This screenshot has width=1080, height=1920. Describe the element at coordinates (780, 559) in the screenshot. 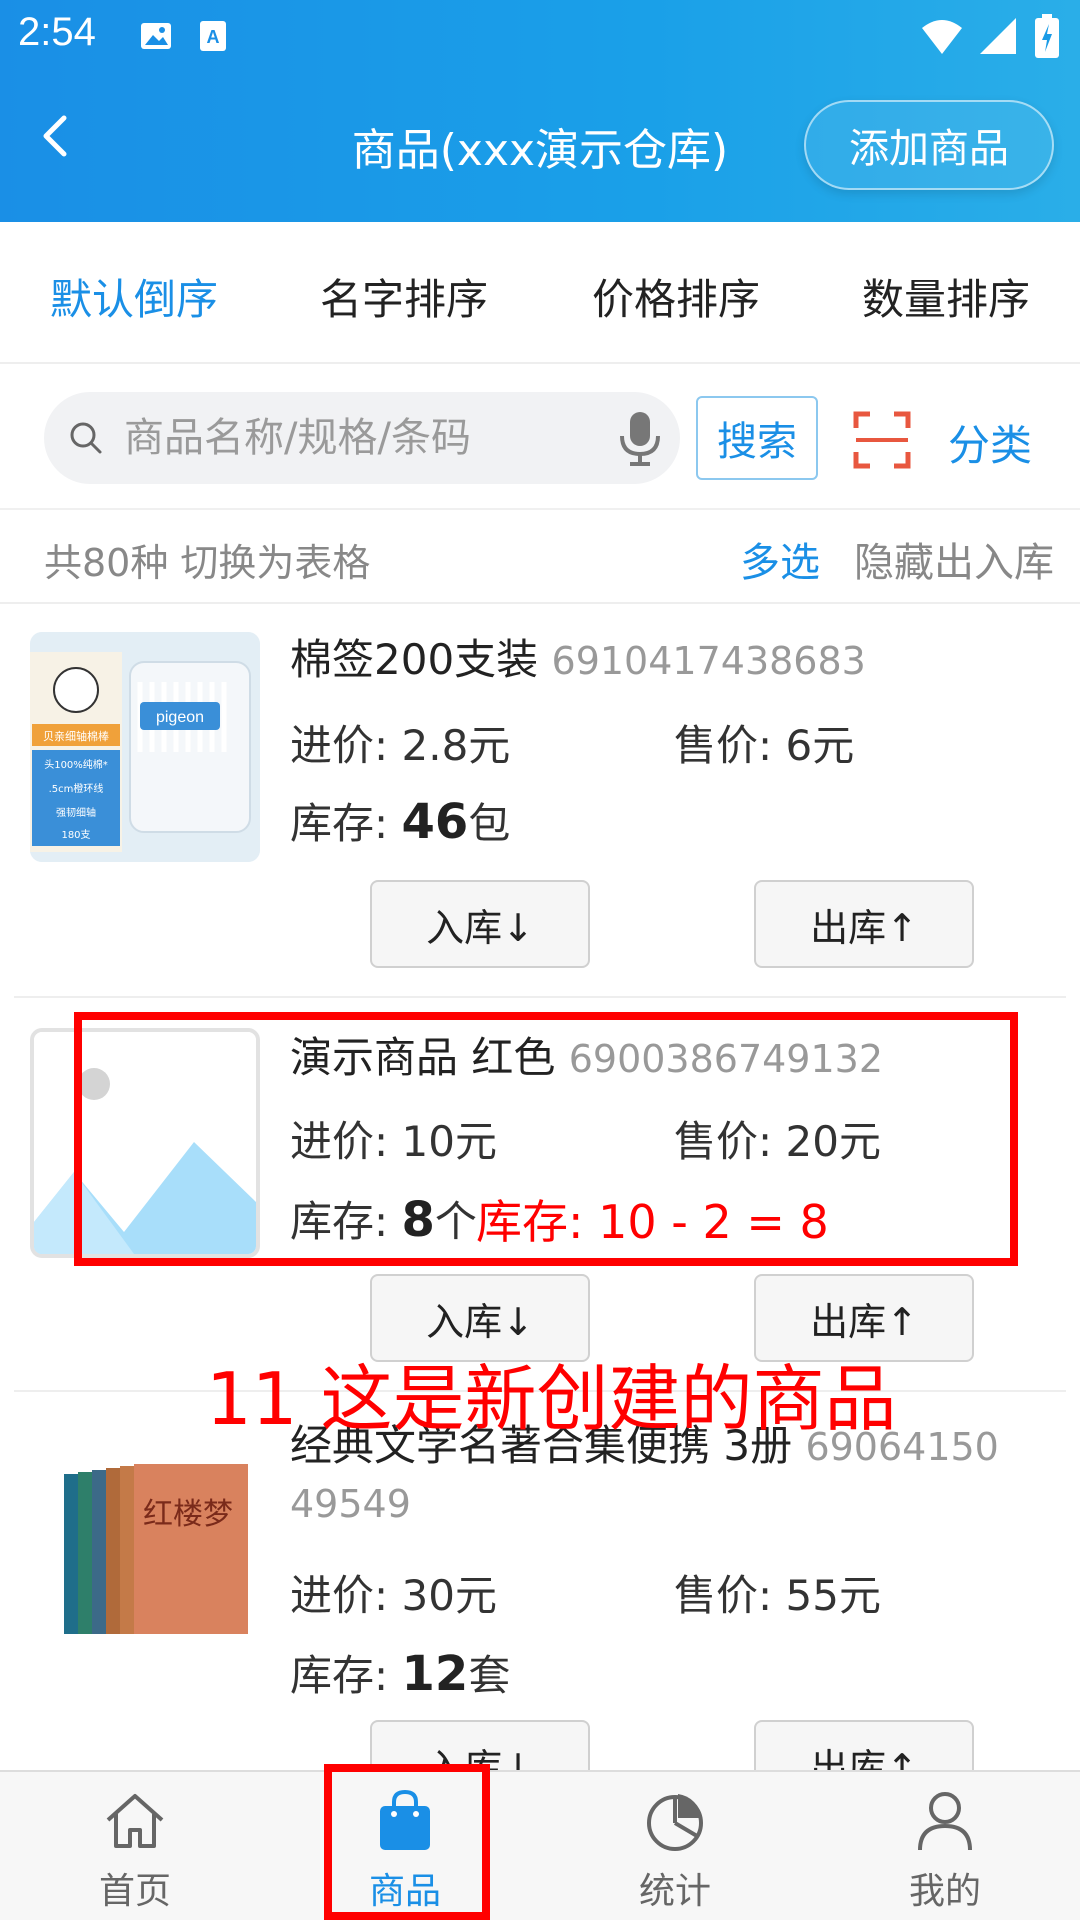

I see `multi-select-button: 多选` at that location.